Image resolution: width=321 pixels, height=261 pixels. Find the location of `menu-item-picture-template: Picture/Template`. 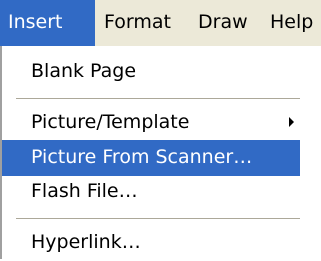

menu-item-picture-template: Picture/Template is located at coordinates (151, 123).